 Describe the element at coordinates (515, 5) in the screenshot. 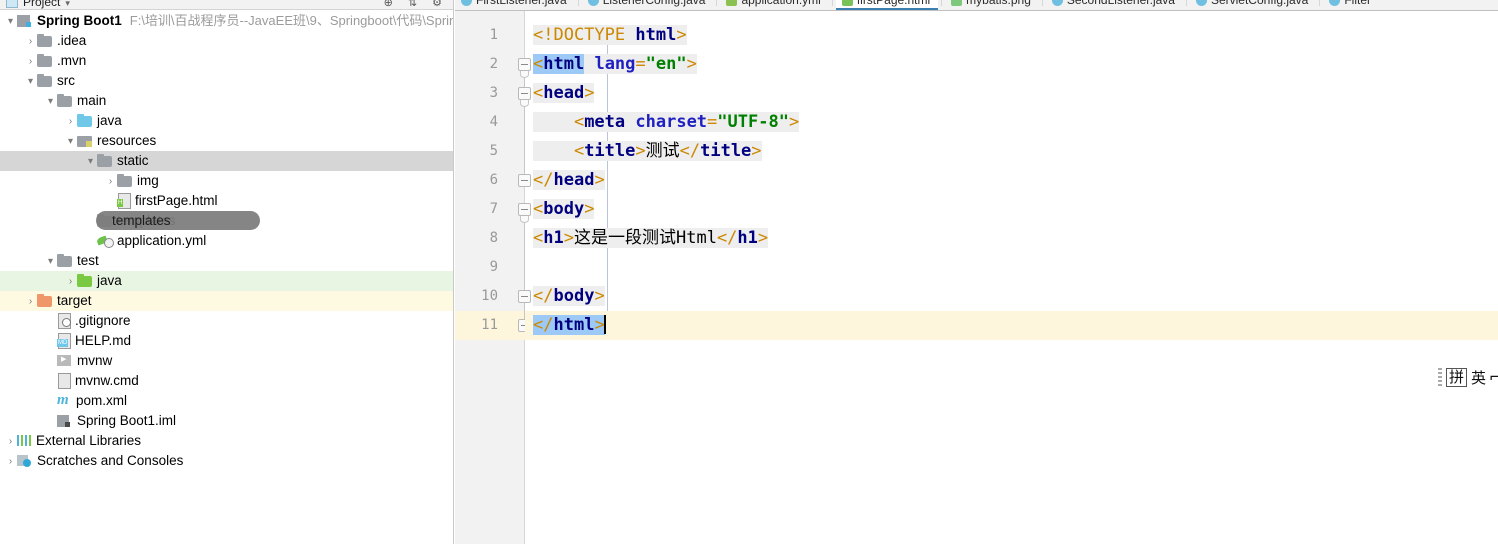

I see `editor-tab-firstlistener-java: FirstListener.java` at that location.